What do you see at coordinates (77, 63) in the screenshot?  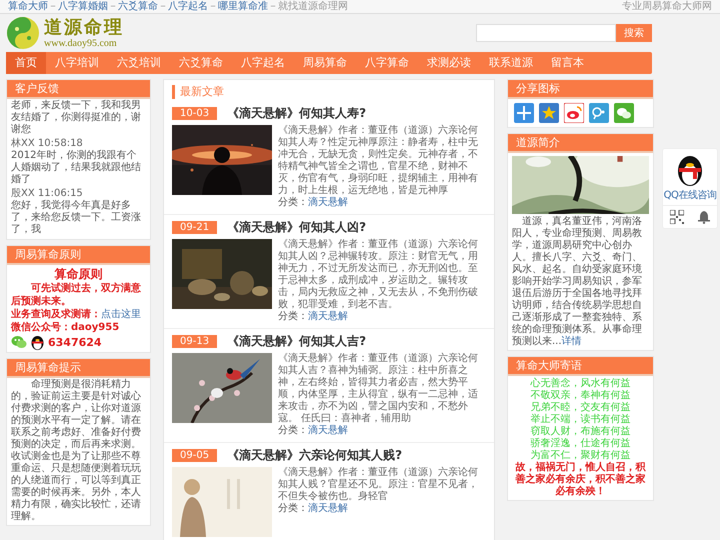 I see `nav-item: 八字培训` at bounding box center [77, 63].